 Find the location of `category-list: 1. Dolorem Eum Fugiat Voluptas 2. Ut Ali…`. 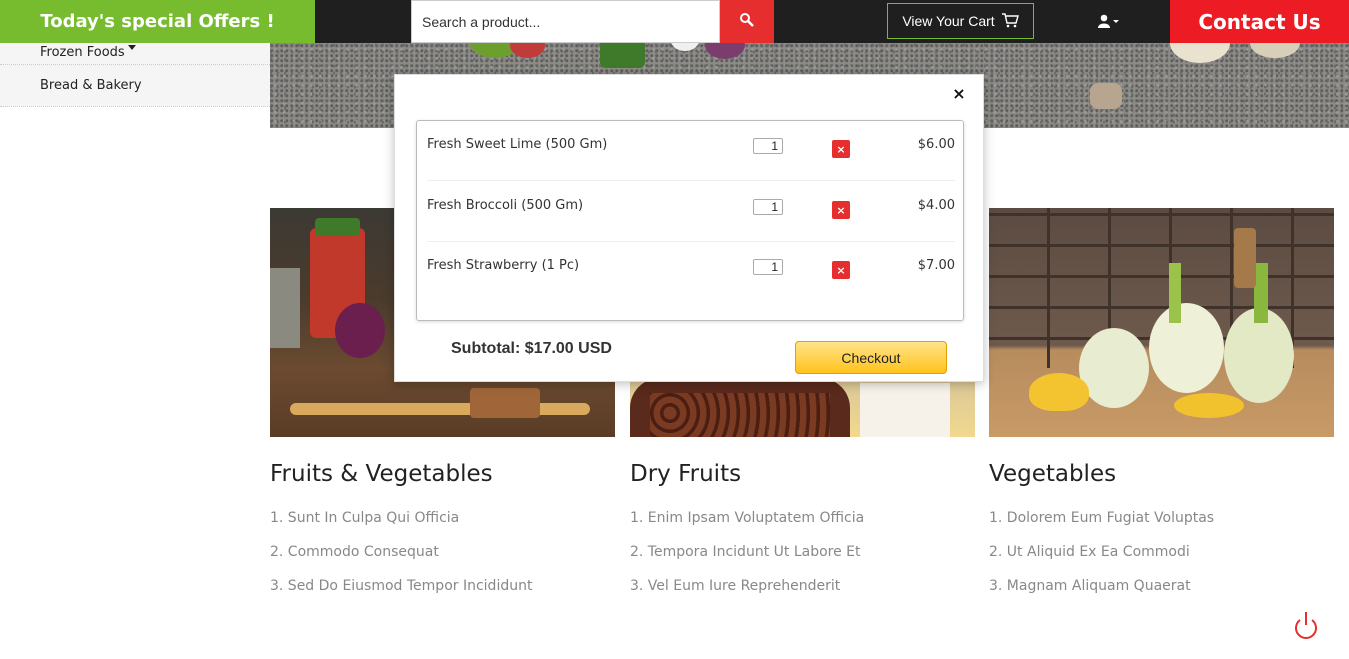

category-list: 1. Dolorem Eum Fugiat Voluptas 2. Ut Ali… is located at coordinates (1161, 559).